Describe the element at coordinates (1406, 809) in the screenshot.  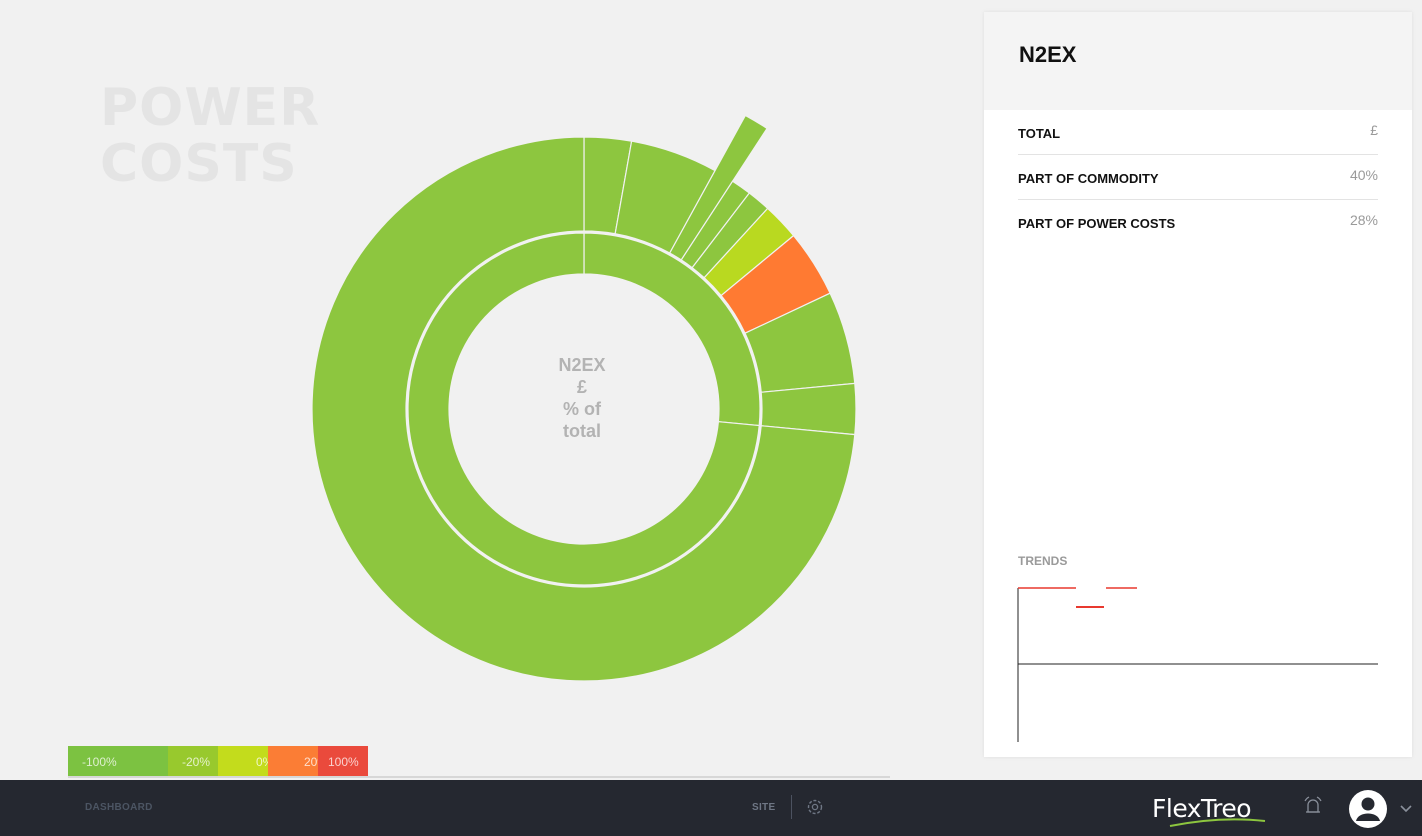
I see `chevron-down-icon` at that location.